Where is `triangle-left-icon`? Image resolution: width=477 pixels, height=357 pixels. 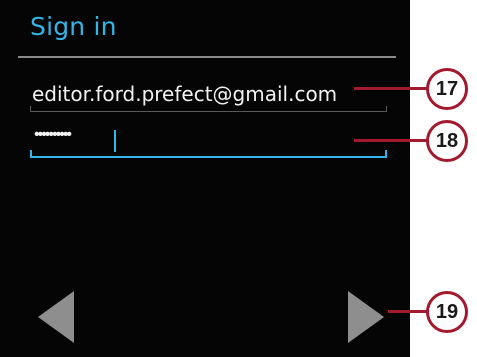 triangle-left-icon is located at coordinates (56, 317).